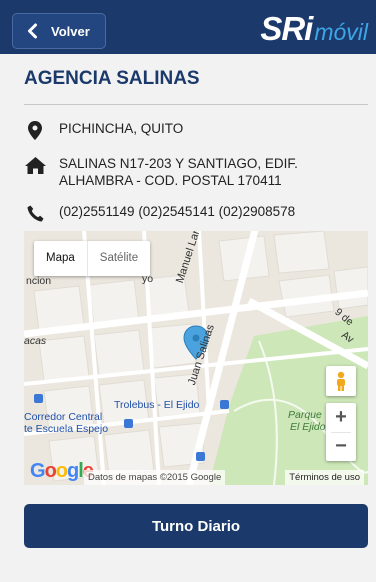 The image size is (376, 582). Describe the element at coordinates (121, 128) in the screenshot. I see `location-text: PICHINCHA, QUITO` at that location.